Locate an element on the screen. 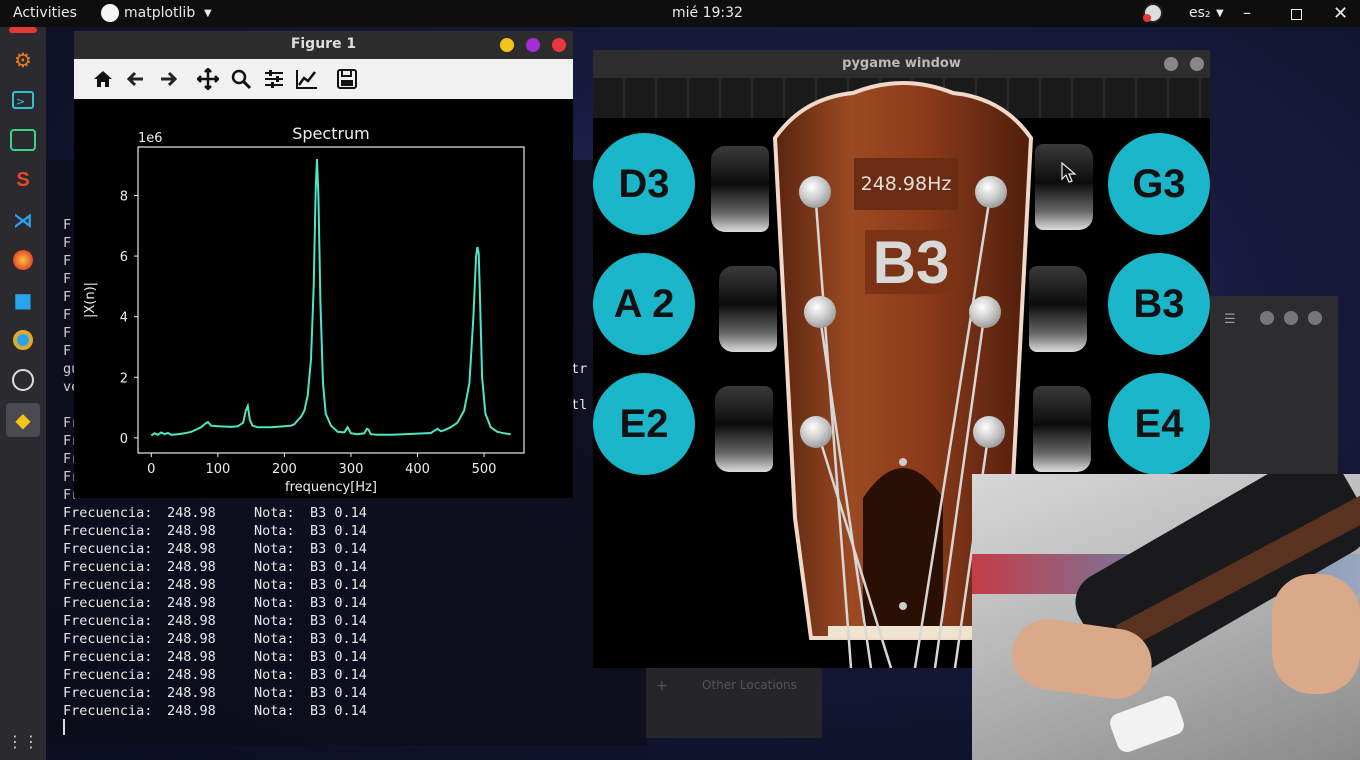 This screenshot has width=1360, height=760. note-button-d3: D3 is located at coordinates (644, 184).